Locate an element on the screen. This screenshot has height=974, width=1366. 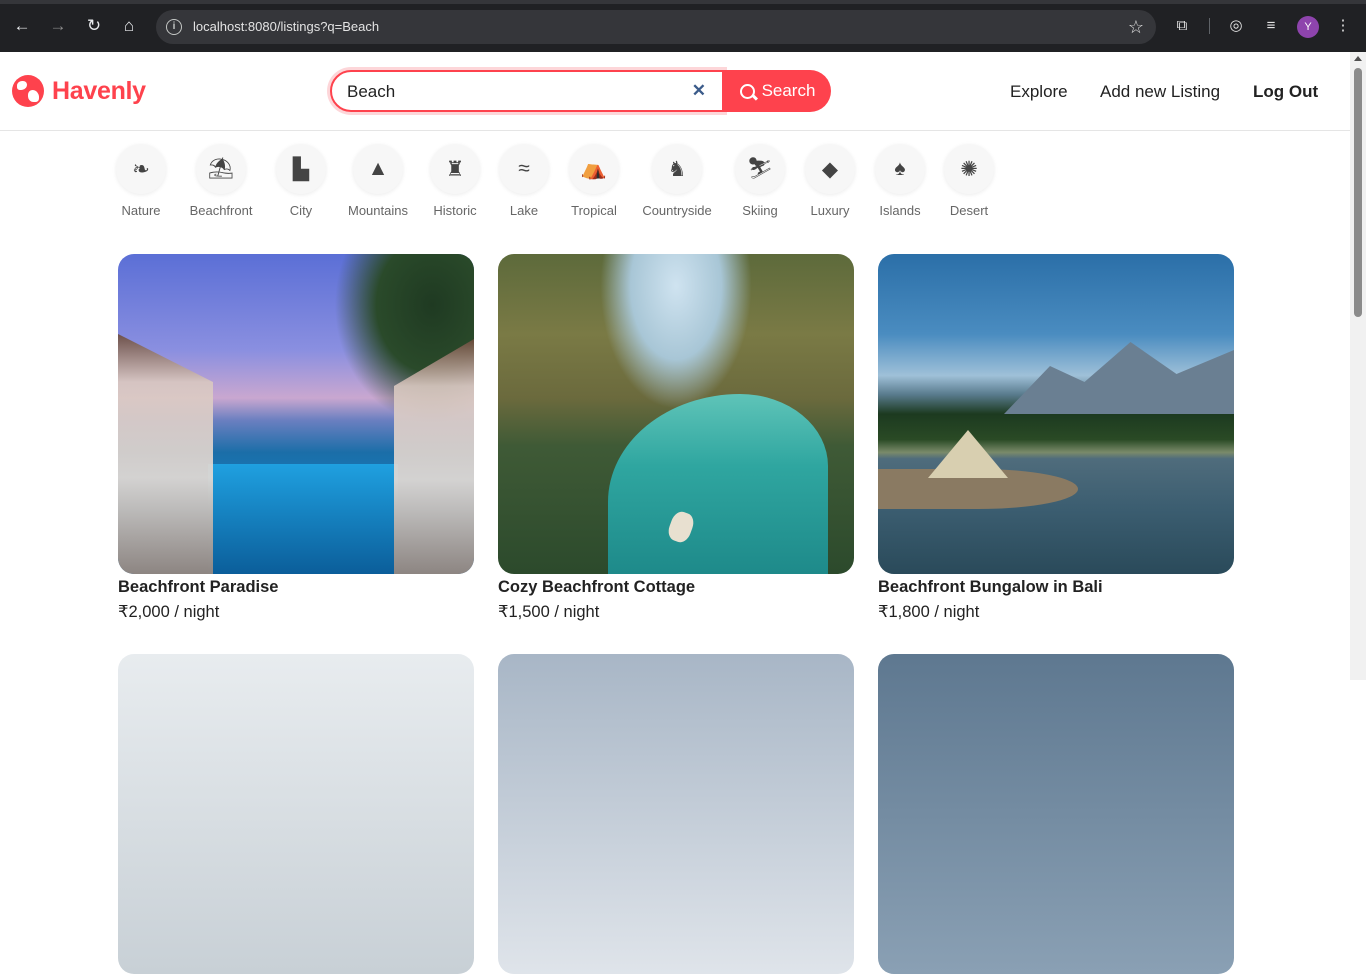
scrollbar-thumb is located at coordinates (1358, 192).